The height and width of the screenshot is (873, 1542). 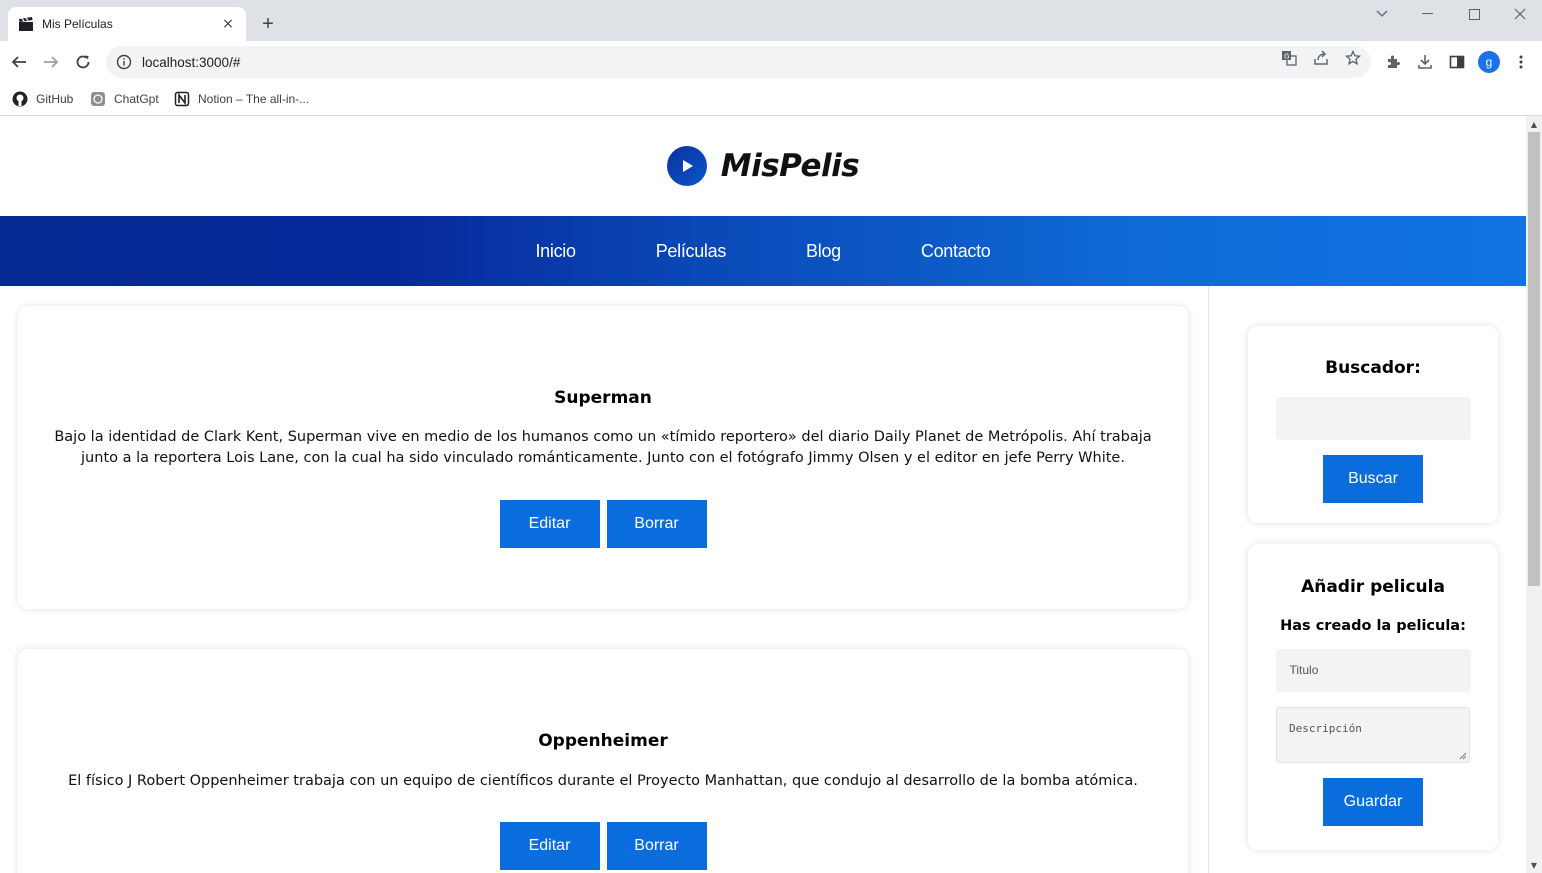 I want to click on share-icon, so click(x=1321, y=58).